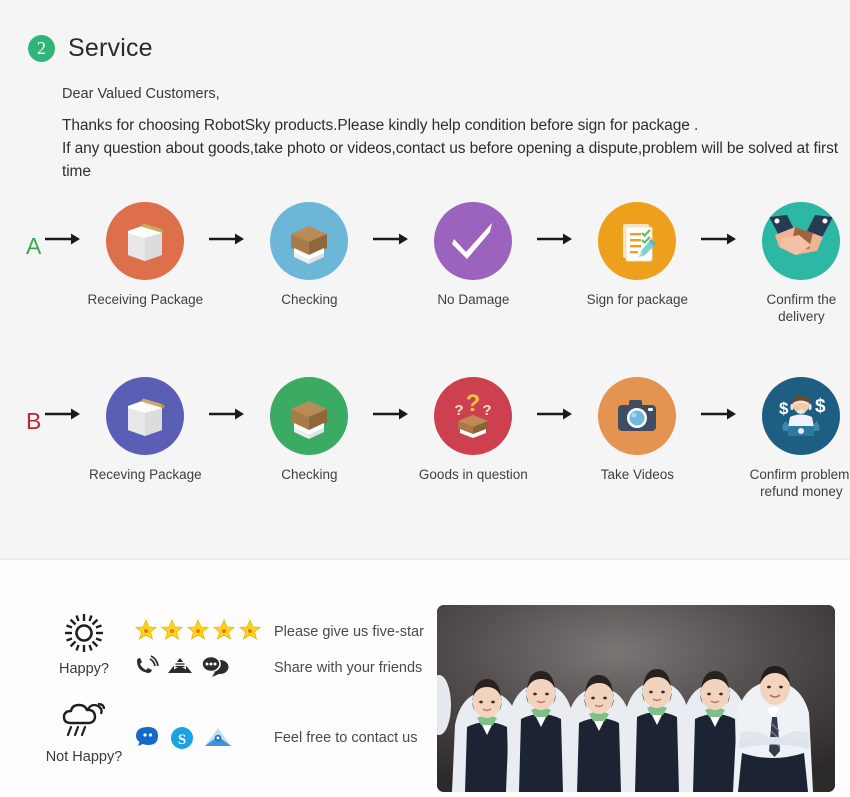  I want to click on flow-step-label: No Damage, so click(473, 299).